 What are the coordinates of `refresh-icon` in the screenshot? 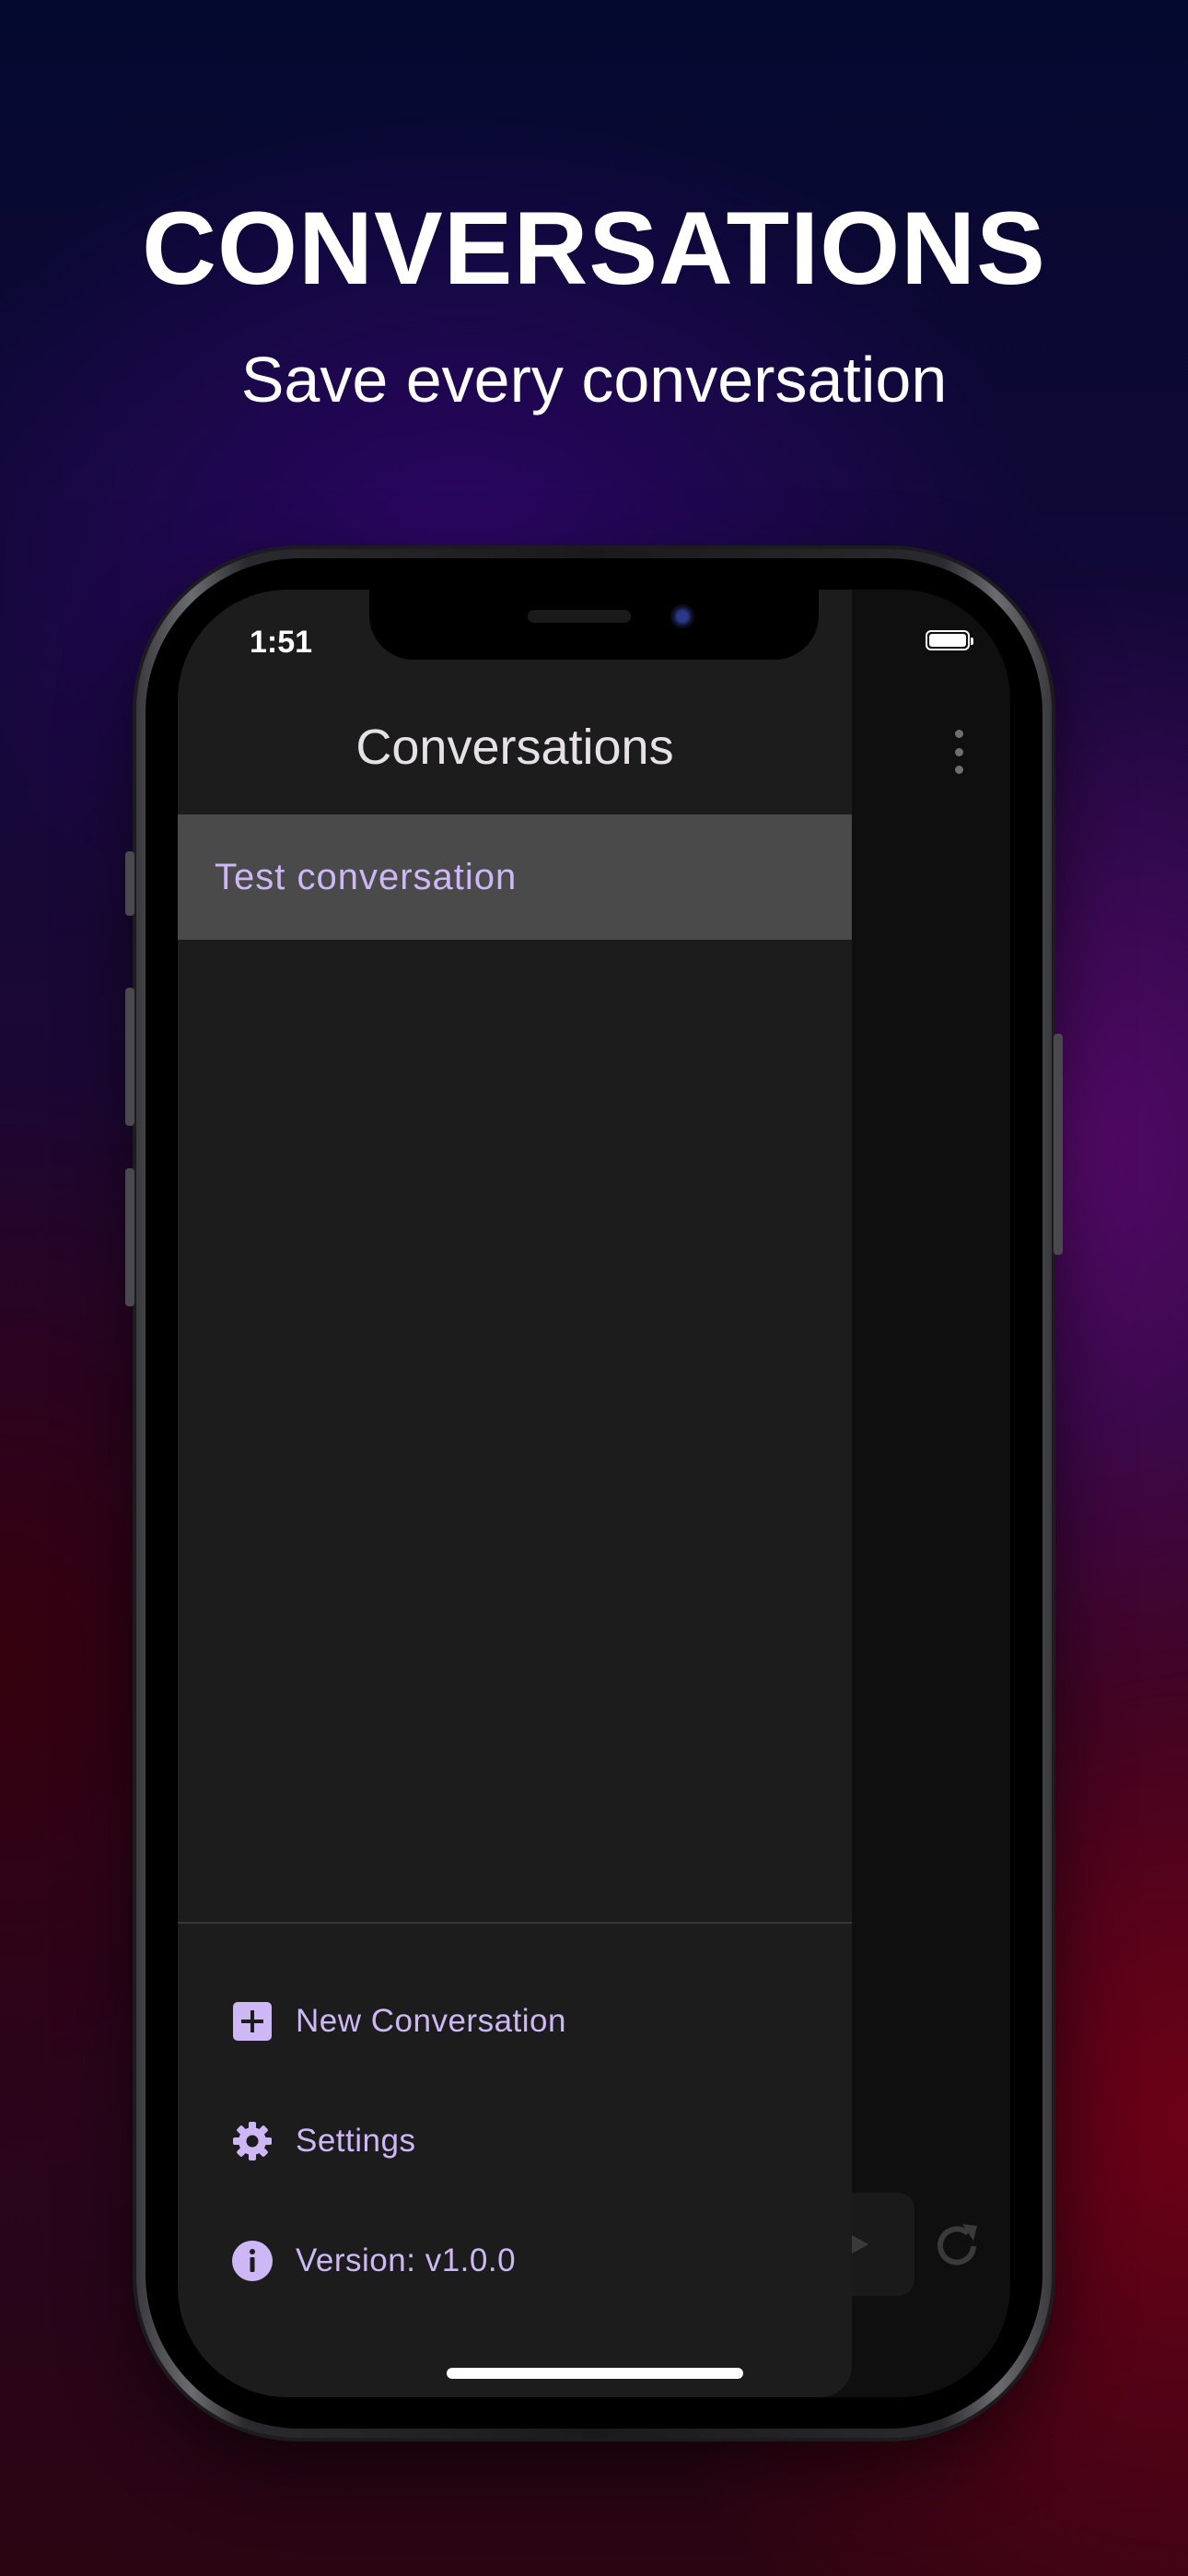 It's located at (956, 2246).